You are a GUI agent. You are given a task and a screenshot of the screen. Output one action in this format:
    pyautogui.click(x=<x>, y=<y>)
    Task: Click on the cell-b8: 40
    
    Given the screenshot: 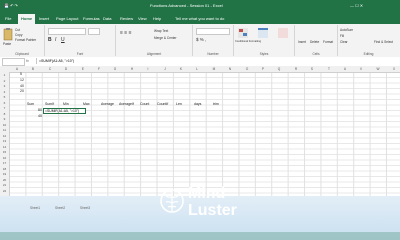 What is the action you would take?
    pyautogui.click(x=40, y=116)
    